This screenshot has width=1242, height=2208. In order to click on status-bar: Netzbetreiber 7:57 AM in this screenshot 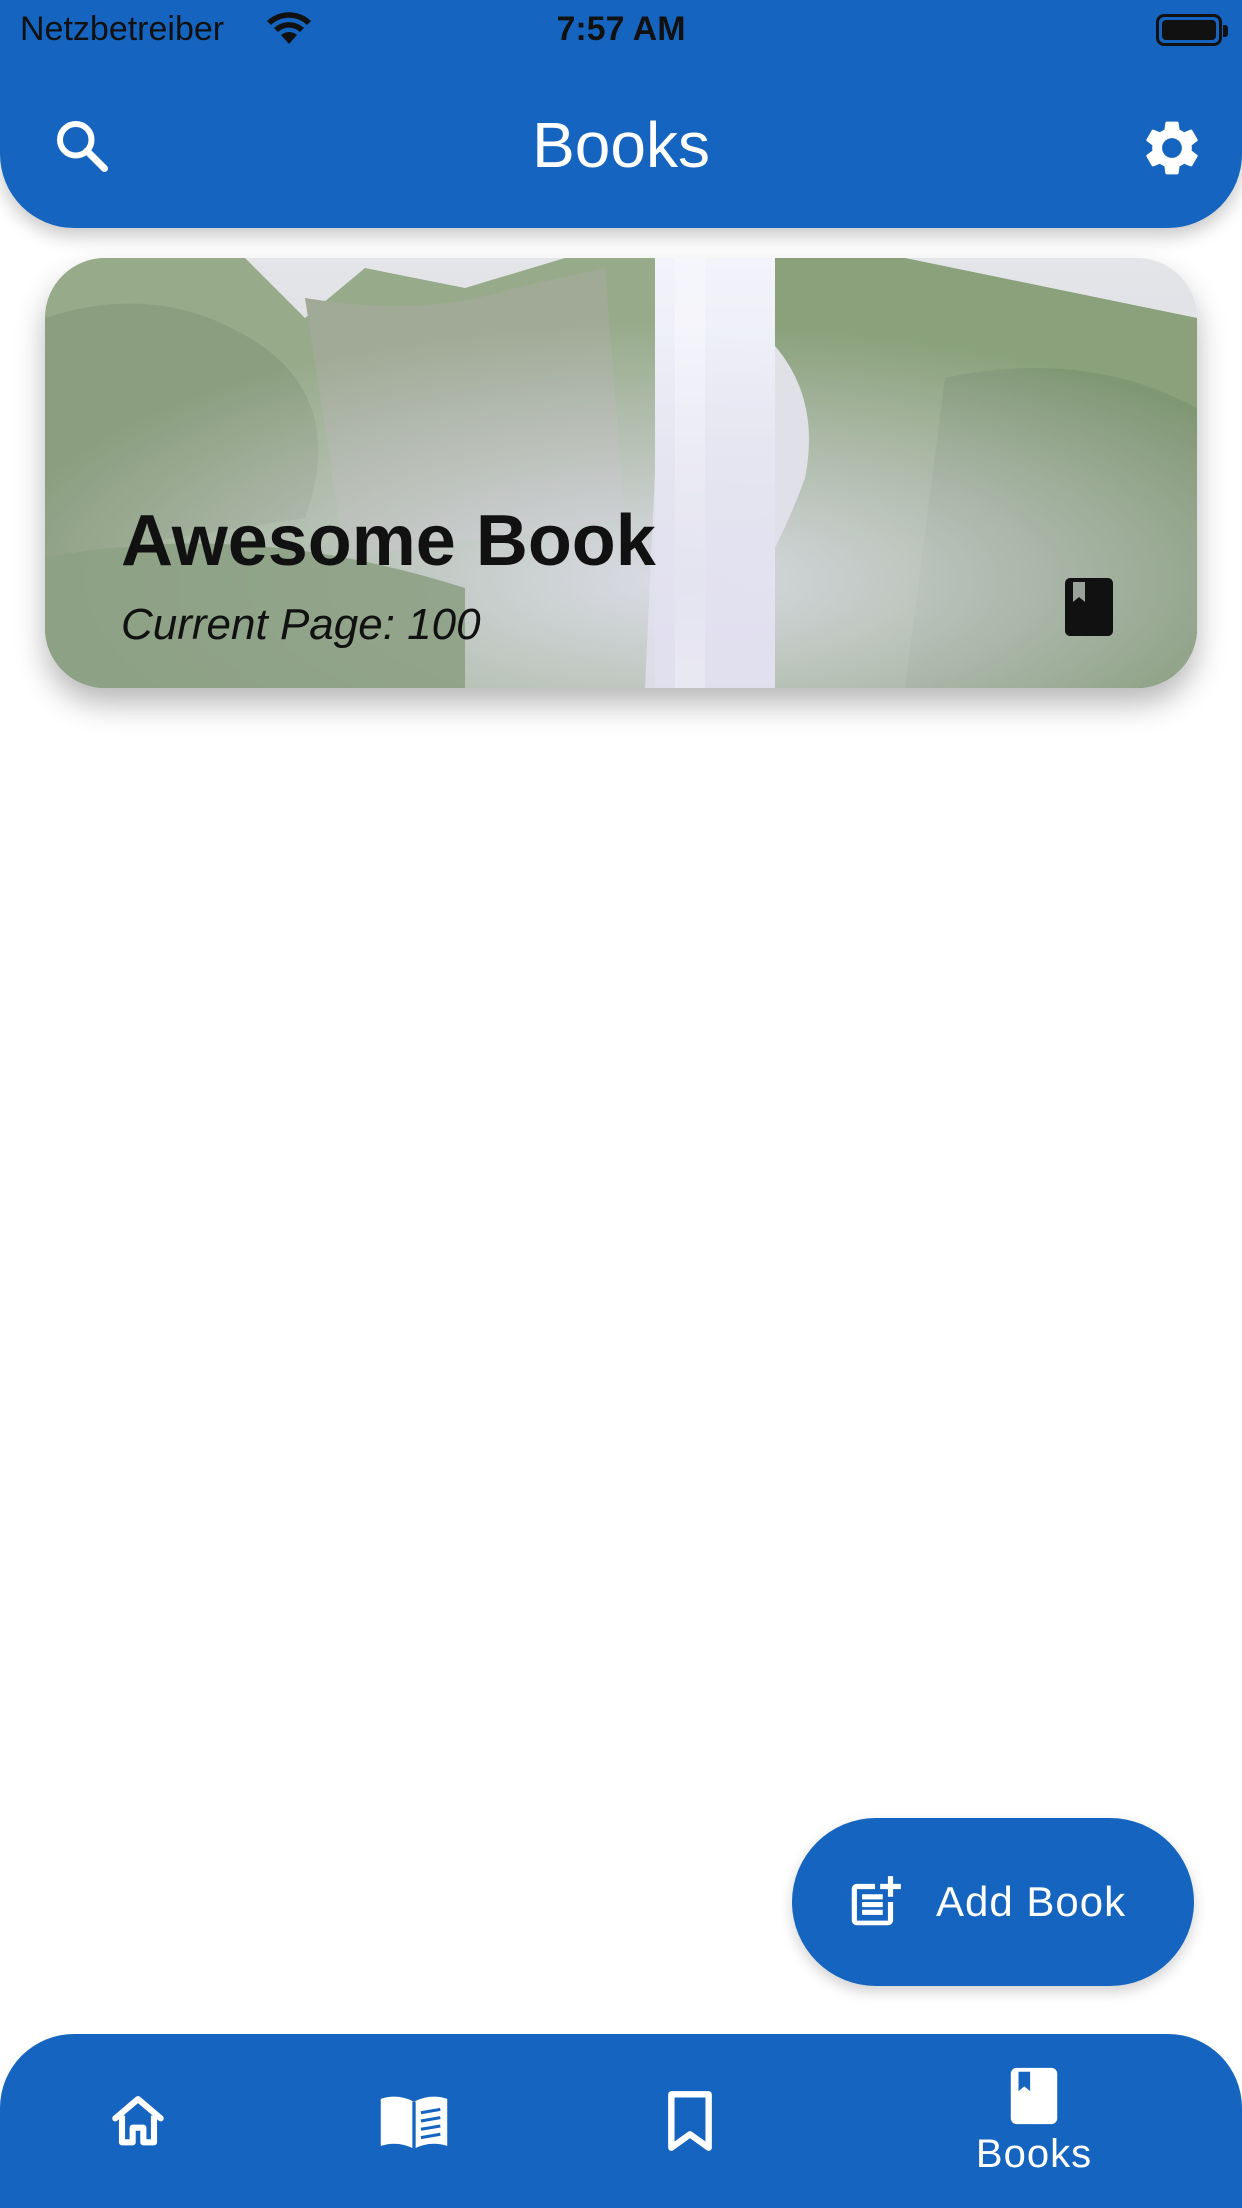, I will do `click(621, 31)`.